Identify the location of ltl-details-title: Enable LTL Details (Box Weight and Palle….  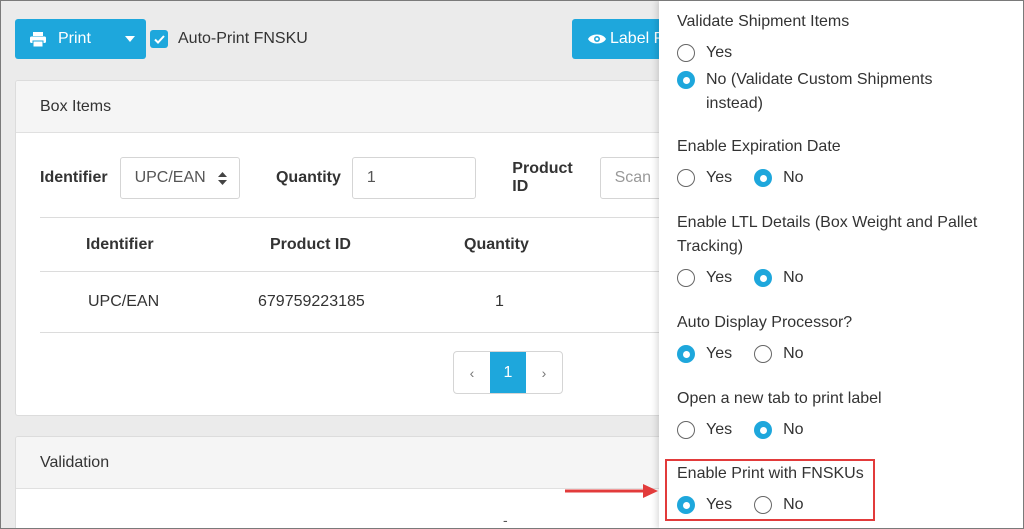
(827, 234).